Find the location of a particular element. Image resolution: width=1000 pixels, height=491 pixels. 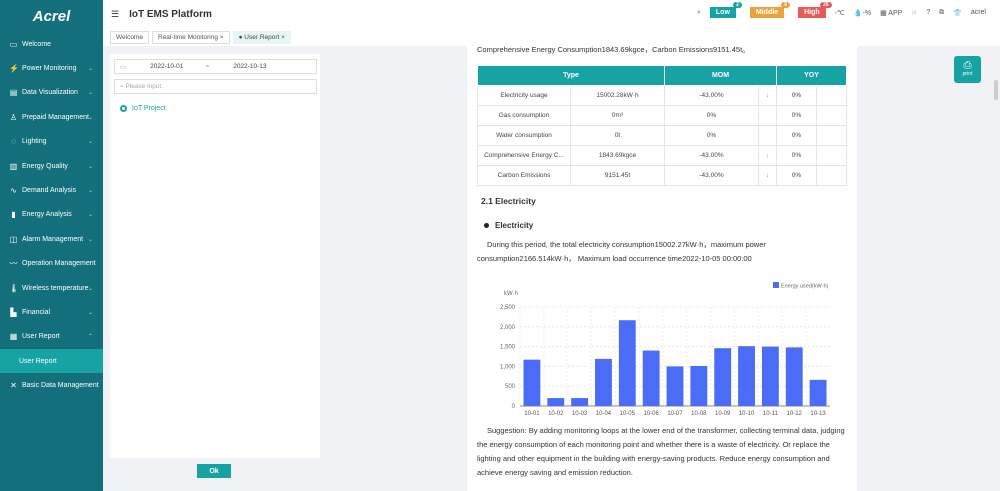

sidebar-item-welcome: ▭ Welcome is located at coordinates (51, 44).